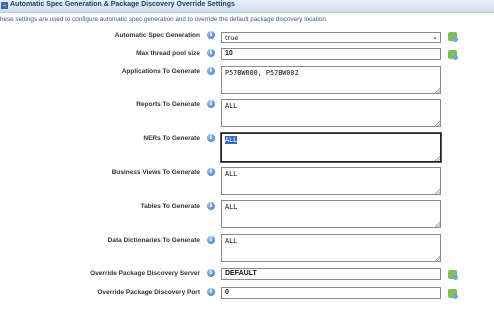  I want to click on pkg-server-label: Override Package Discovery Server, so click(145, 273).